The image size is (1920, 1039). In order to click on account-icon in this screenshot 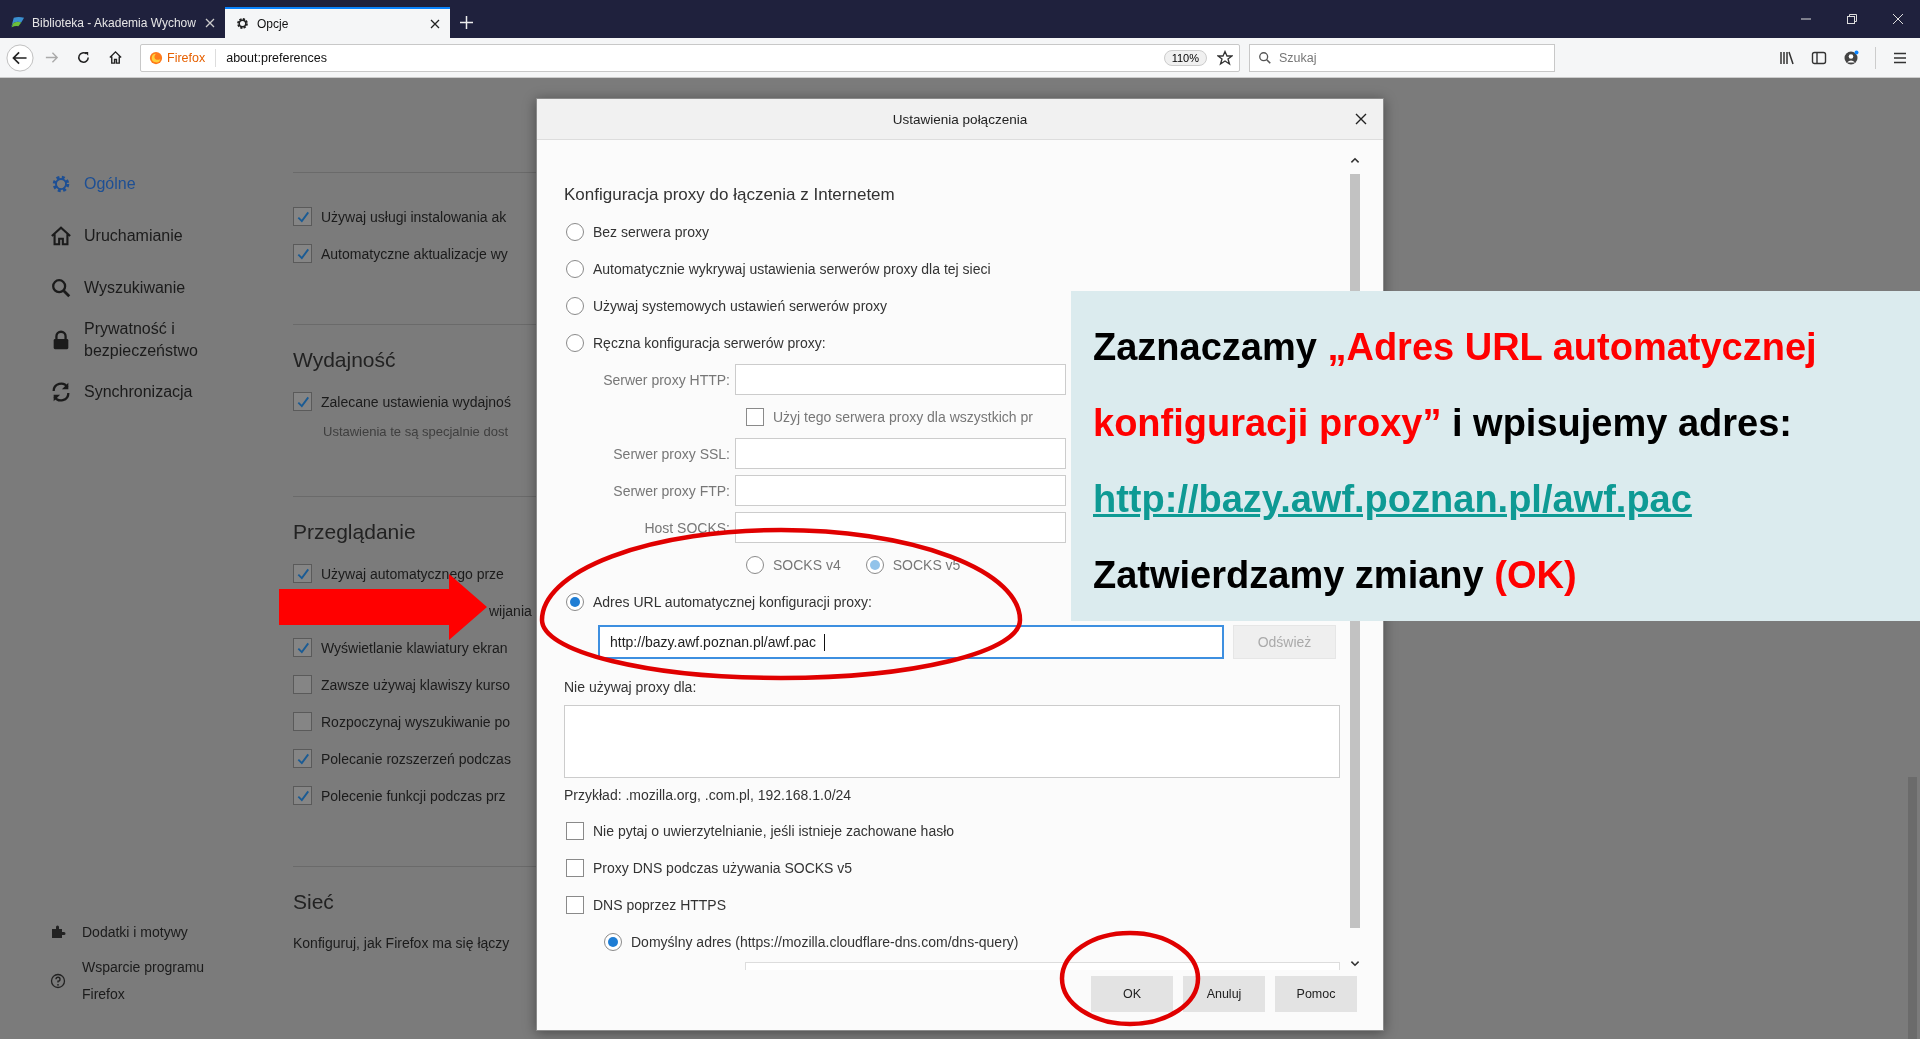, I will do `click(1851, 57)`.